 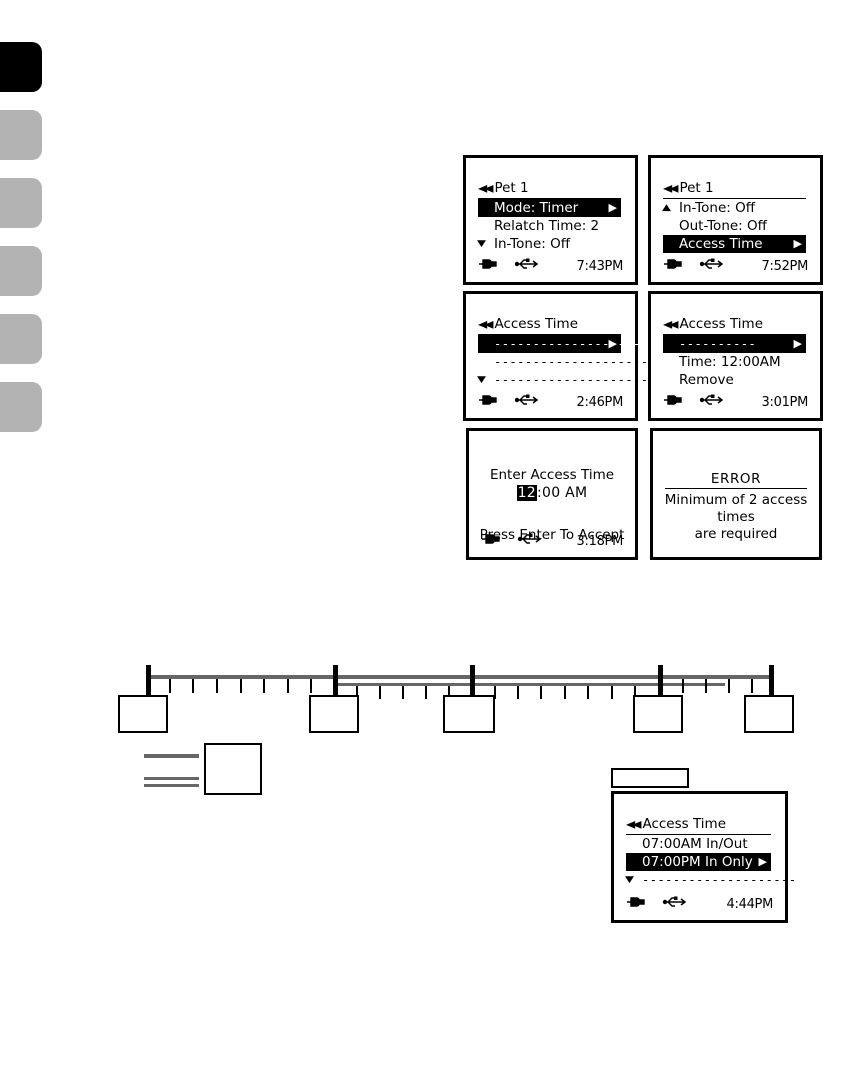 What do you see at coordinates (698, 825) in the screenshot?
I see `panel-title: ◀◀ Access Time` at bounding box center [698, 825].